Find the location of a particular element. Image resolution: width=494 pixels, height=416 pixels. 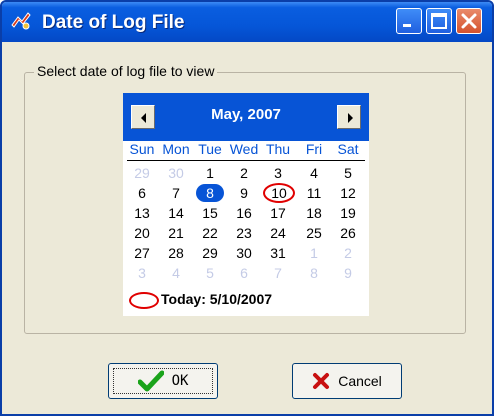

calendar-day-number: 31 is located at coordinates (278, 253).